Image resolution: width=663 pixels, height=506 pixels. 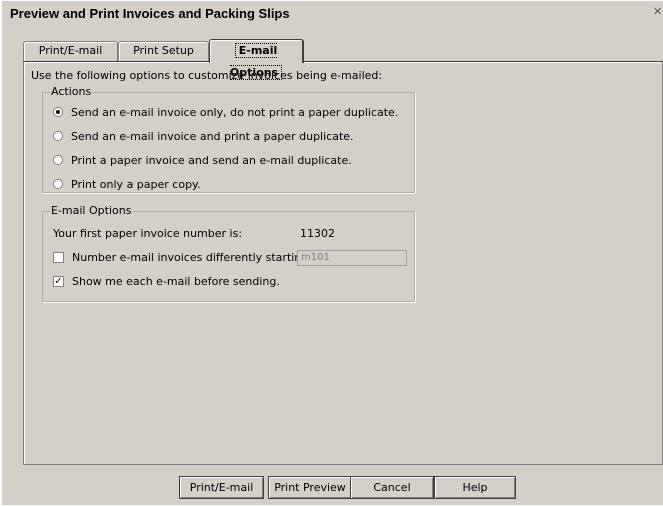 I want to click on tab-label: E-mail Options, so click(x=256, y=61).